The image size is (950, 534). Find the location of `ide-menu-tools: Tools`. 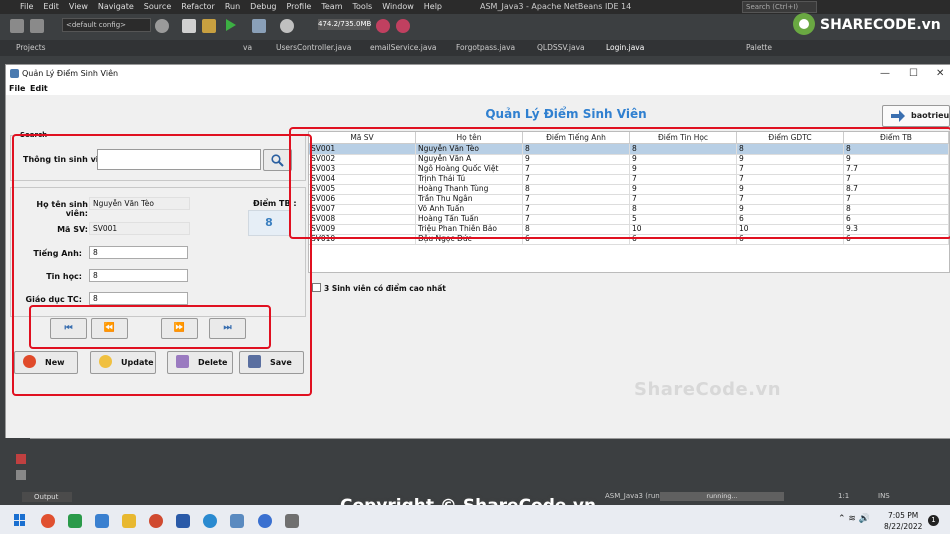

ide-menu-tools: Tools is located at coordinates (363, 6).